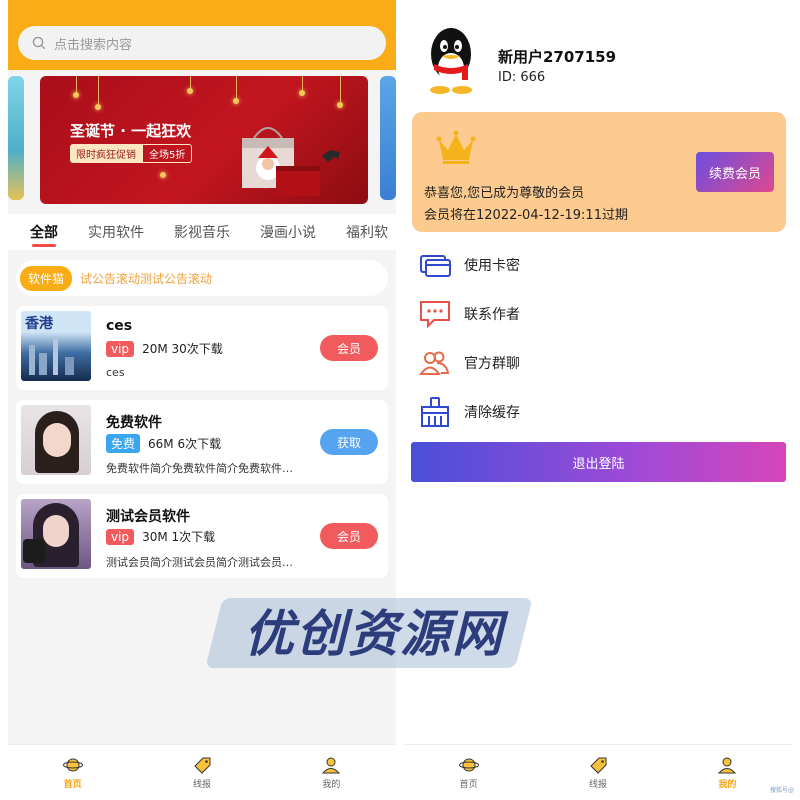  What do you see at coordinates (56, 346) in the screenshot?
I see `item-thumbnail-hongkong: 香港` at bounding box center [56, 346].